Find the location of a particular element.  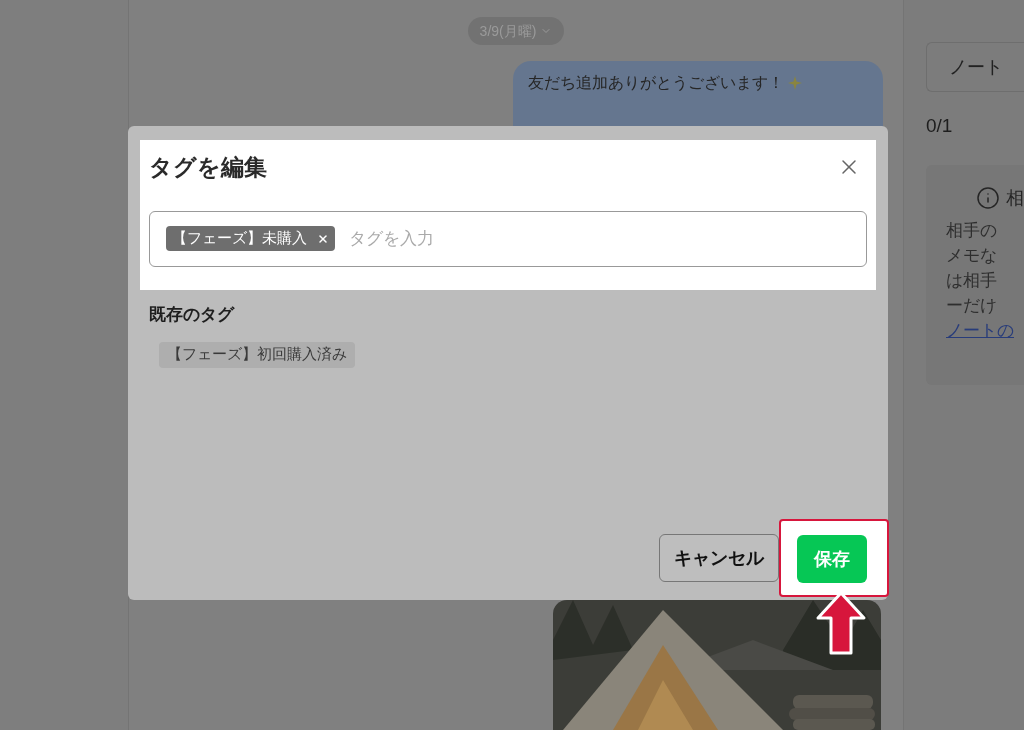

existing-tag: 【フェーズ】初回購入済み is located at coordinates (257, 354).